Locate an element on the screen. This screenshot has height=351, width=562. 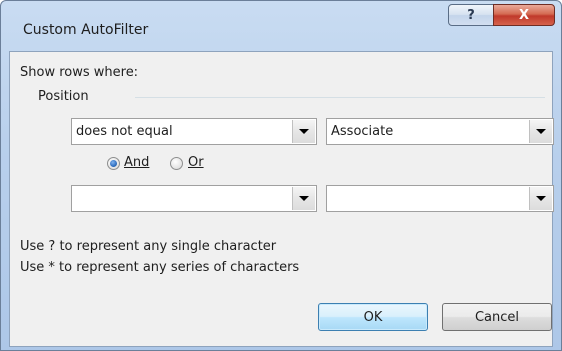
condition1-operator-select: does not equal is located at coordinates (194, 131).